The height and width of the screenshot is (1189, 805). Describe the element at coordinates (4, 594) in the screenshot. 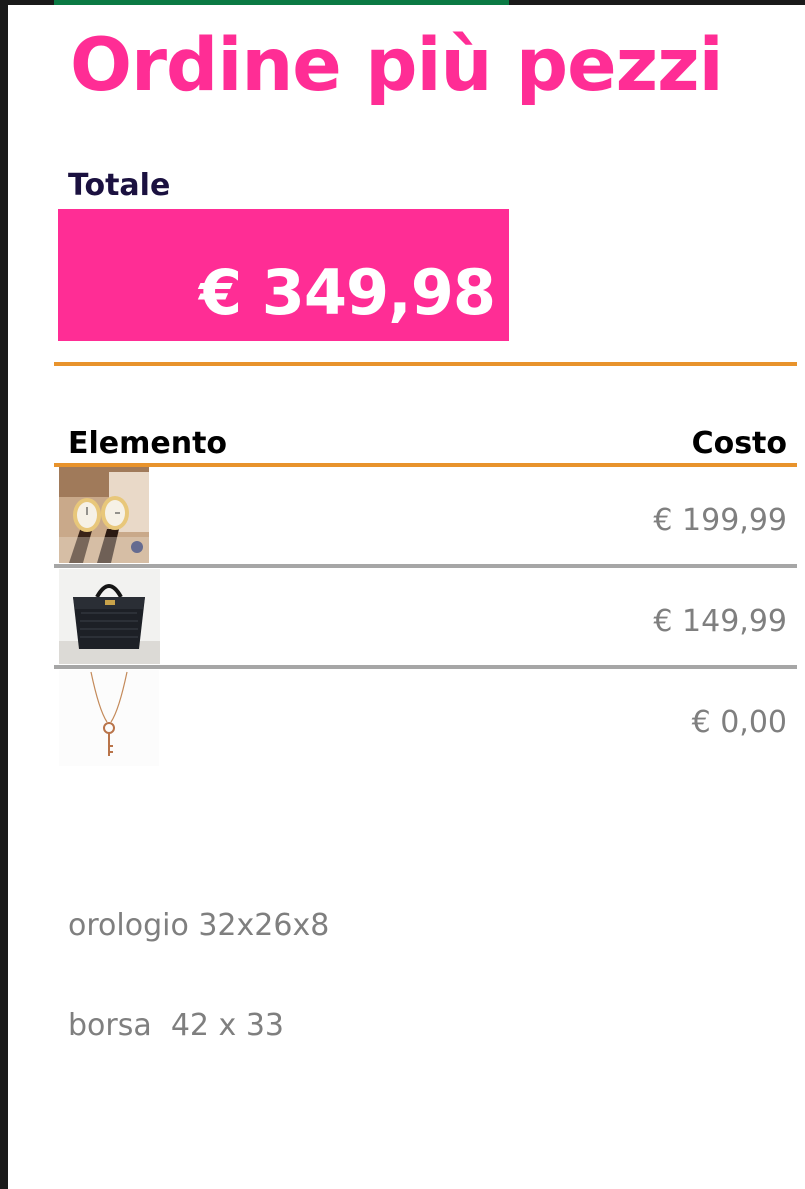

I see `window-left-edge` at that location.